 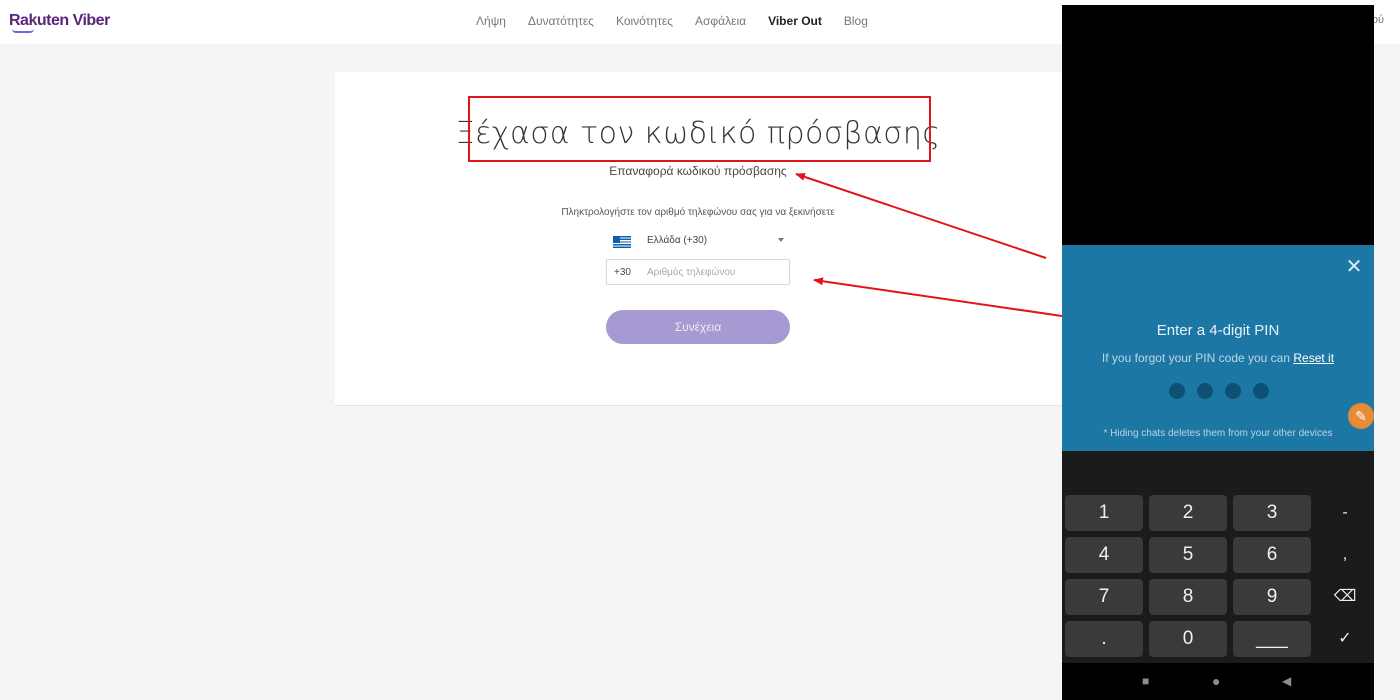 I want to click on checkmark-icon: ✓, so click(x=1345, y=639).